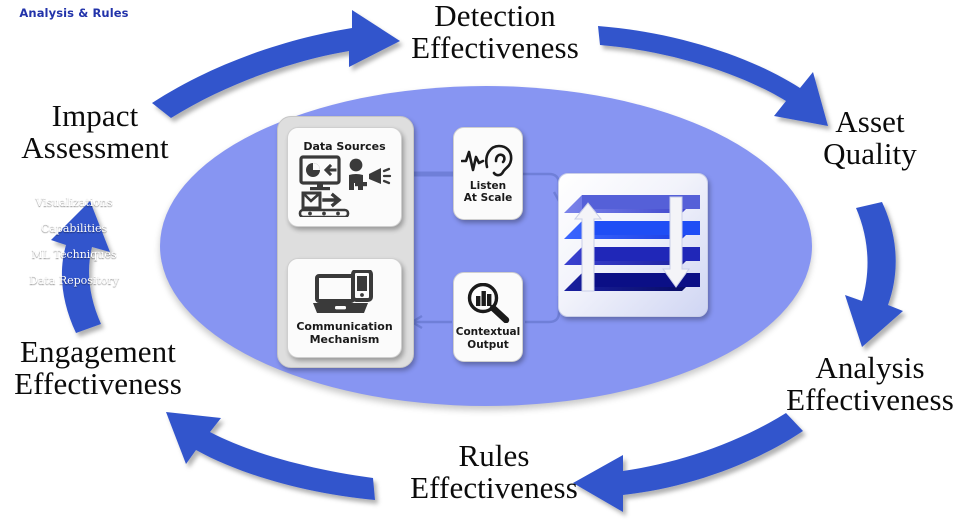 Image resolution: width=972 pixels, height=526 pixels. Describe the element at coordinates (74, 13) in the screenshot. I see `analysis-and-rules-title: Analysis & Rules` at that location.